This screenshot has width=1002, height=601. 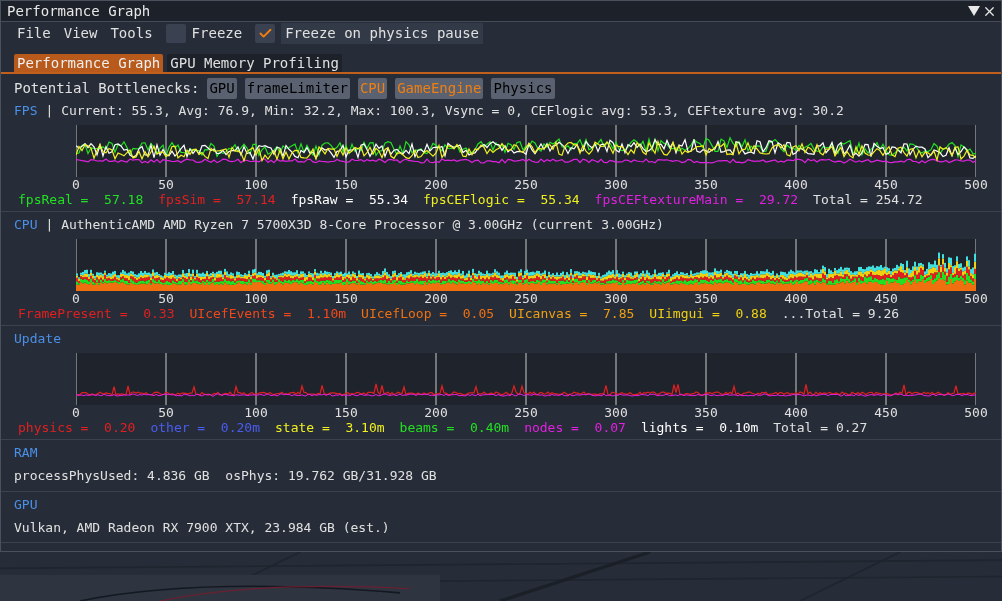 I want to click on section-title: Update, so click(x=37, y=339).